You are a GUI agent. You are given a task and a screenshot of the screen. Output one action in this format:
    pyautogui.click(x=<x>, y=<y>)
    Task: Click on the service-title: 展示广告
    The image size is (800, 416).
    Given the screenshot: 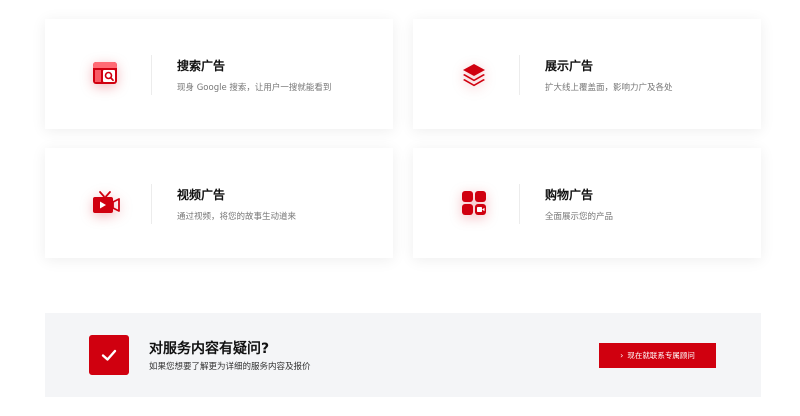 What is the action you would take?
    pyautogui.click(x=569, y=66)
    